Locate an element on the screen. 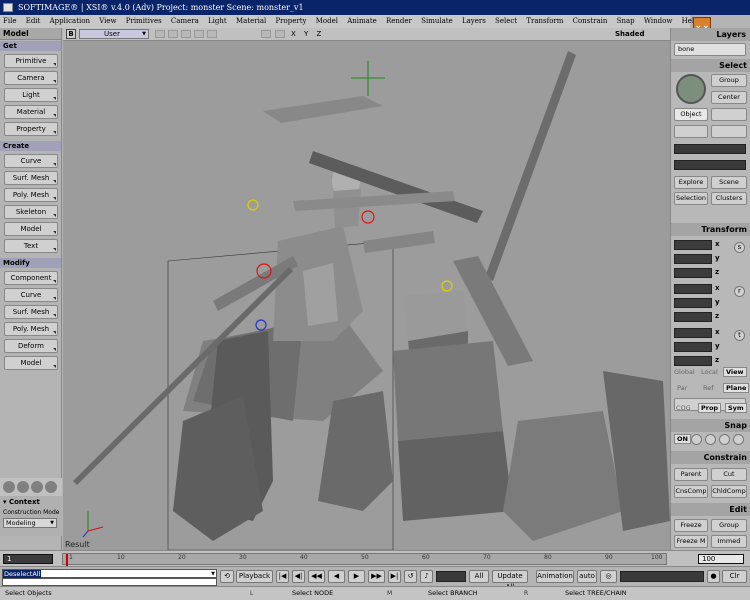  timeline-end-field: 100 is located at coordinates (721, 559).